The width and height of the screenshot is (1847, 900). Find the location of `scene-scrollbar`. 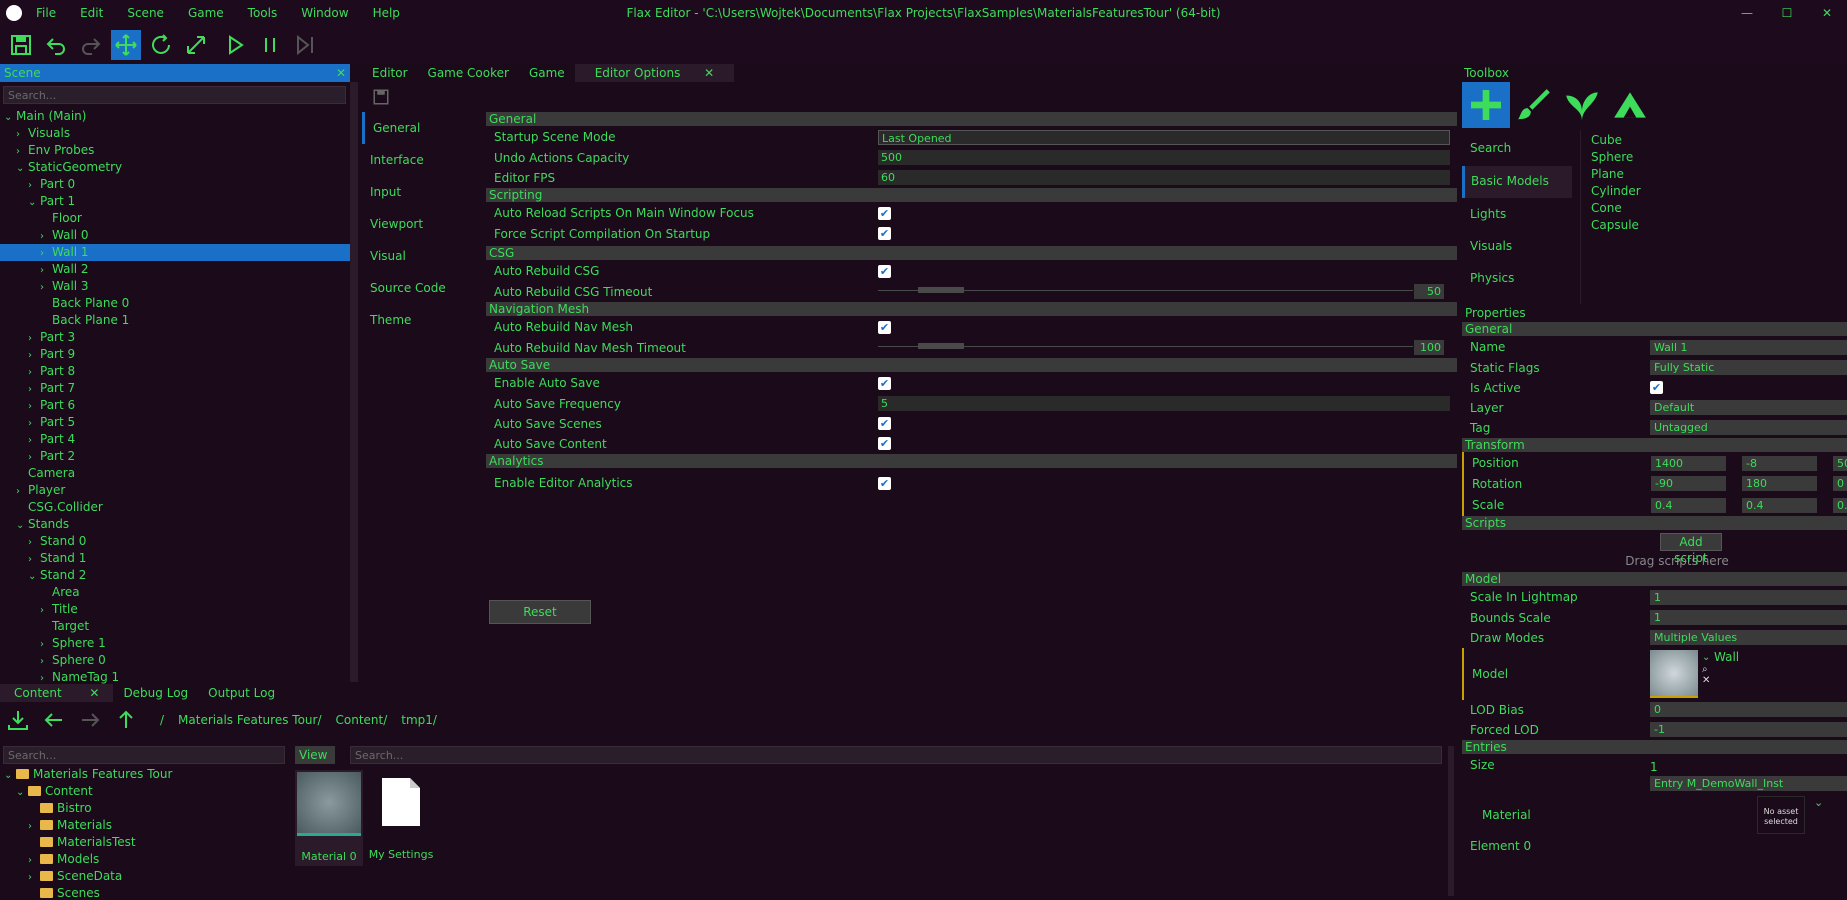

scene-scrollbar is located at coordinates (354, 382).